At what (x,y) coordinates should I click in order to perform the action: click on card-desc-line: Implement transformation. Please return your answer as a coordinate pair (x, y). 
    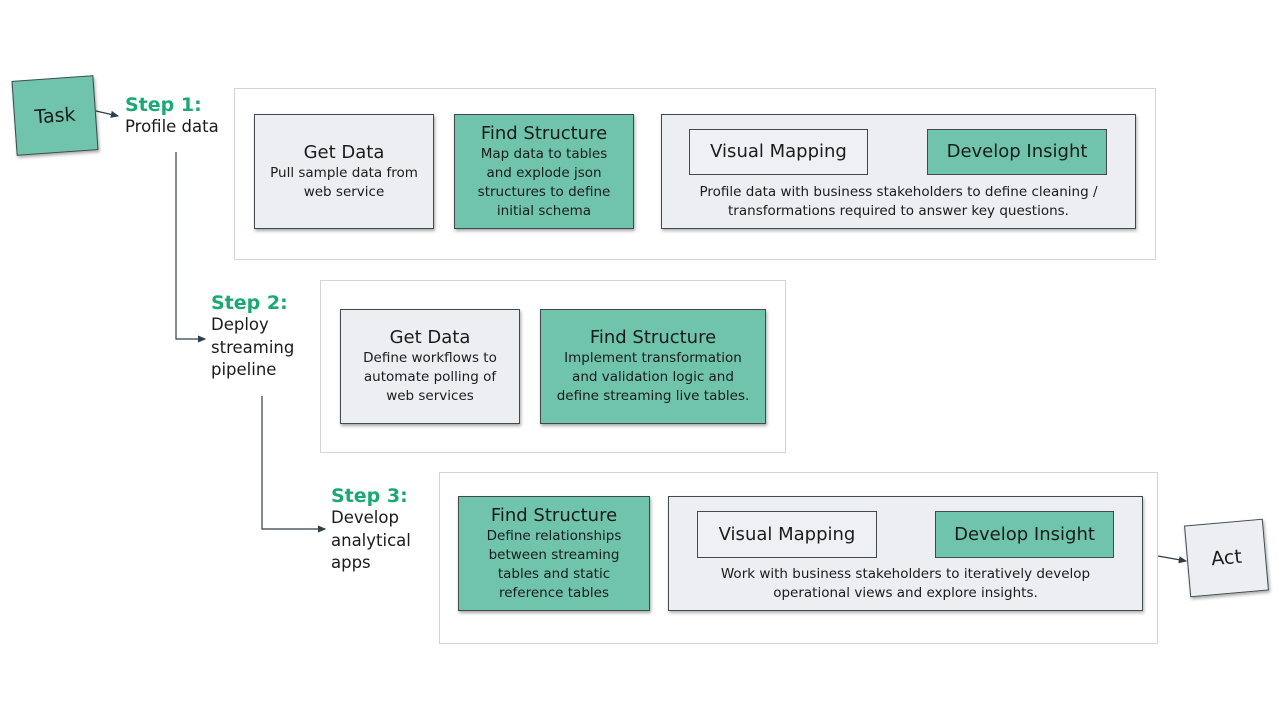
    Looking at the image, I should click on (653, 358).